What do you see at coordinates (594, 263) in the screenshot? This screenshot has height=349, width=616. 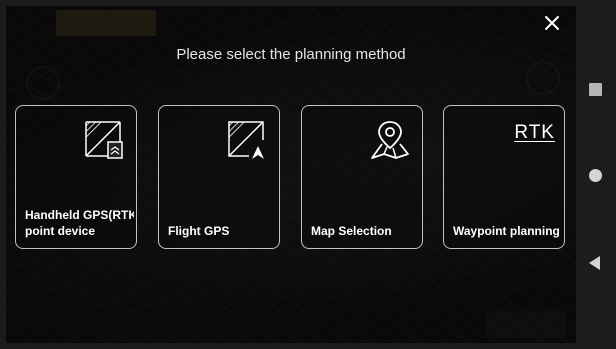 I see `back-triangle-icon` at bounding box center [594, 263].